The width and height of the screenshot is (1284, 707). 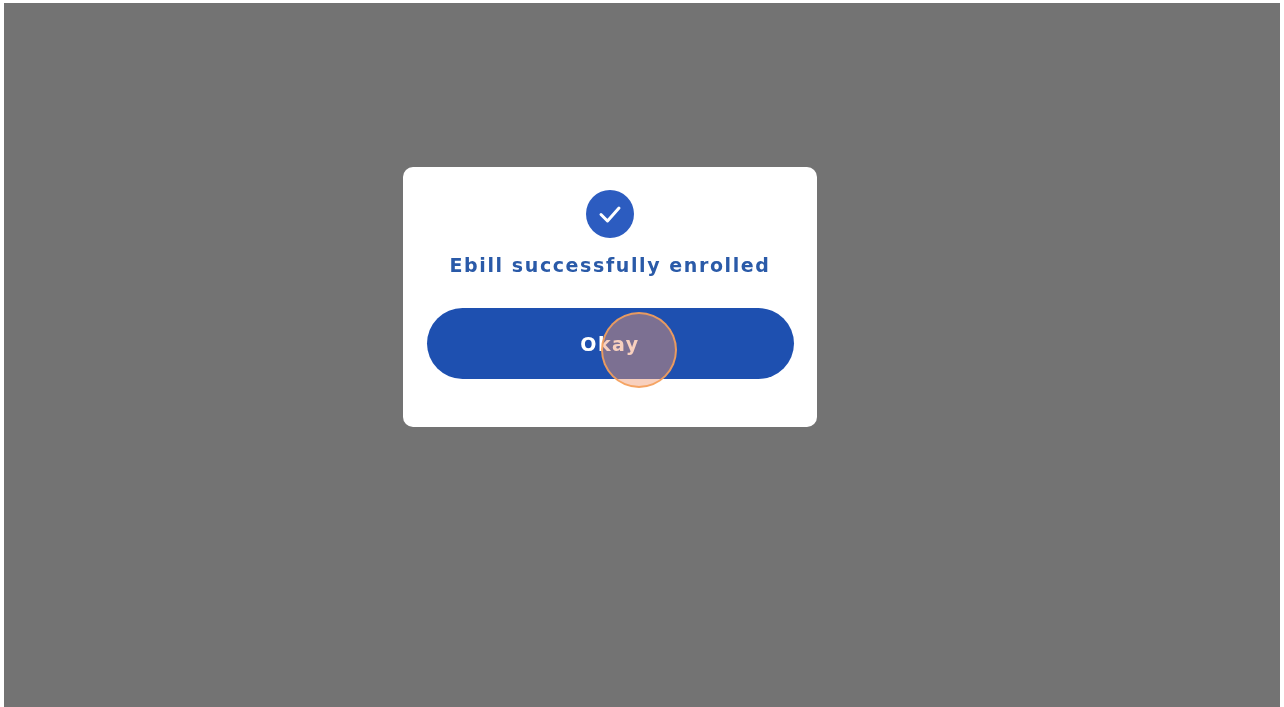 What do you see at coordinates (610, 265) in the screenshot?
I see `success-message: Ebill successfully enrolled` at bounding box center [610, 265].